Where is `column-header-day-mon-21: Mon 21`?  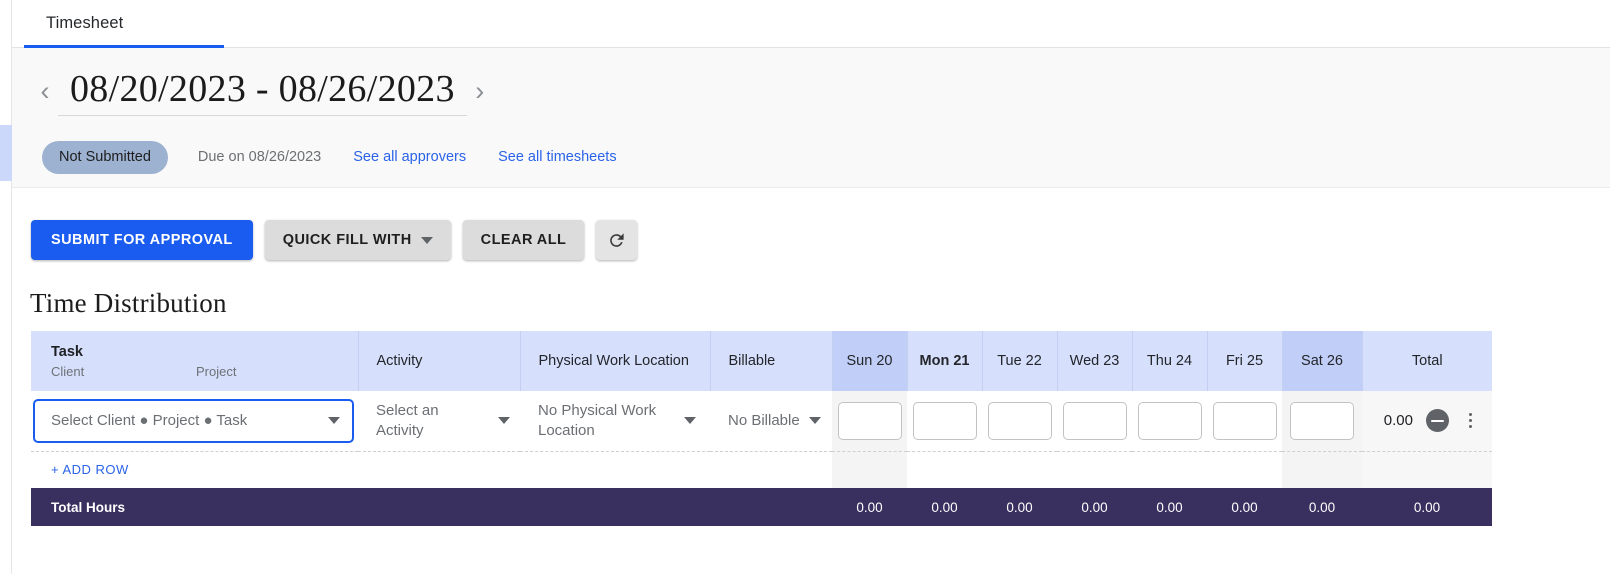
column-header-day-mon-21: Mon 21 is located at coordinates (945, 361).